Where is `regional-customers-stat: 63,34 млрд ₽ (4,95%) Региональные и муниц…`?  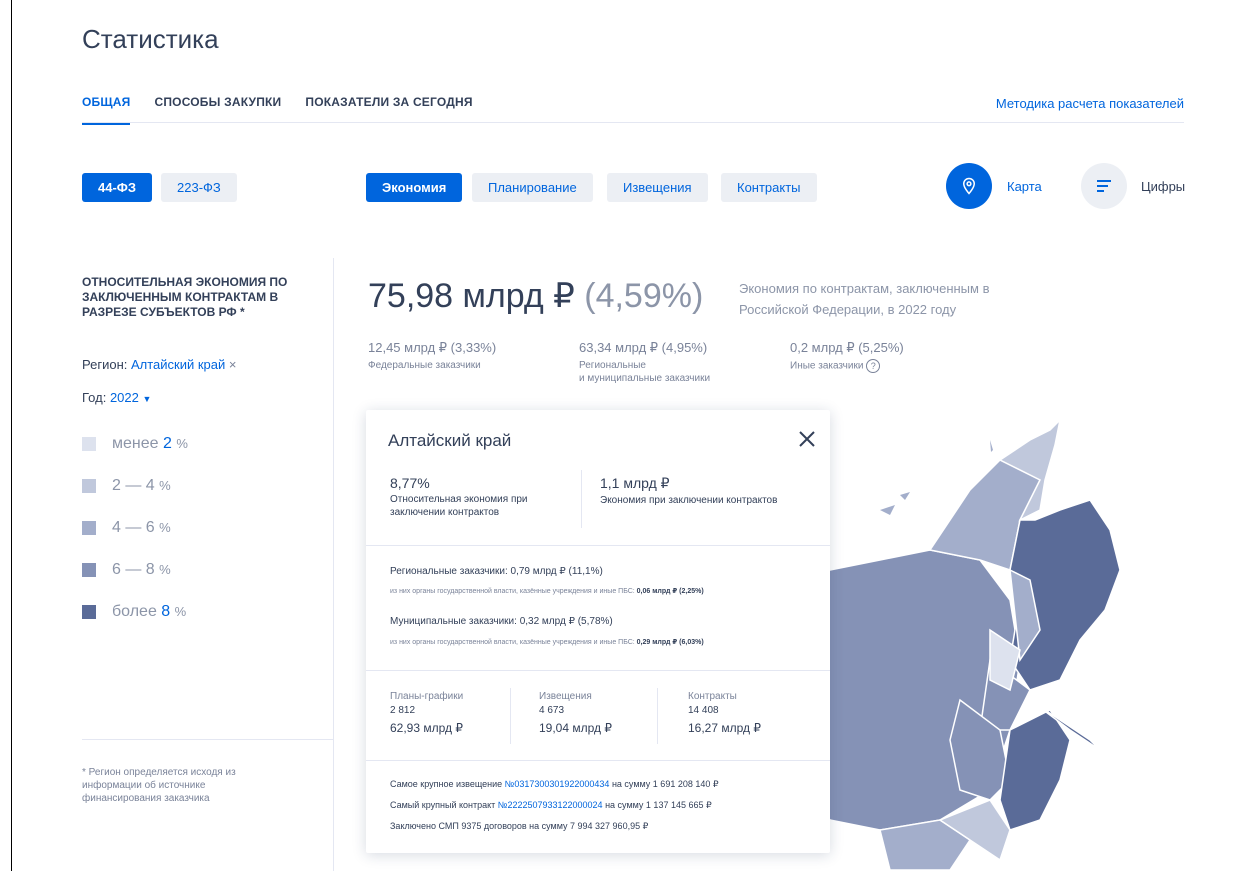 regional-customers-stat: 63,34 млрд ₽ (4,95%) Региональные и муниц… is located at coordinates (645, 362).